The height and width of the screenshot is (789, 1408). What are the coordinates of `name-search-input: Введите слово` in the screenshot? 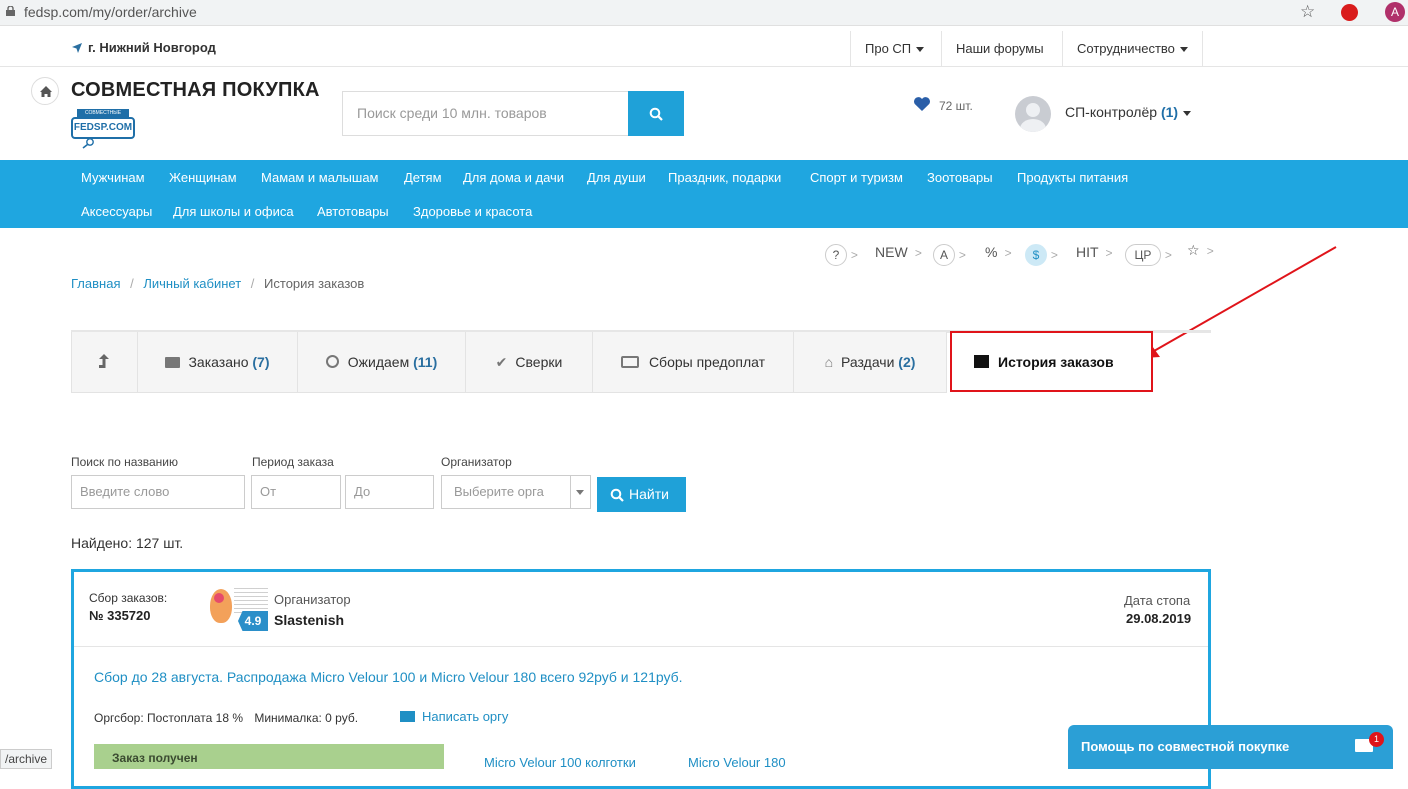 It's located at (158, 492).